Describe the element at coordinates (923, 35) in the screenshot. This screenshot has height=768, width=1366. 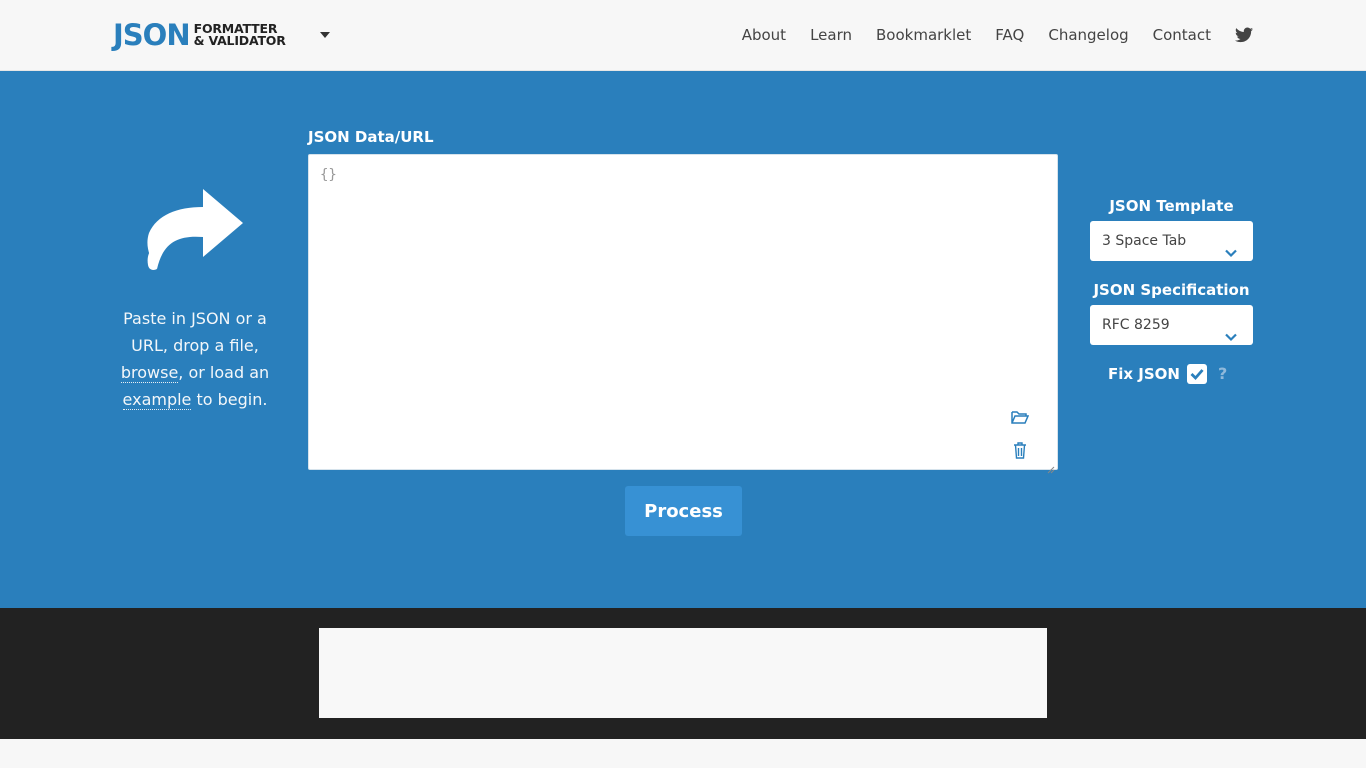
I see `nav-bookmarklet: Bookmarklet` at that location.